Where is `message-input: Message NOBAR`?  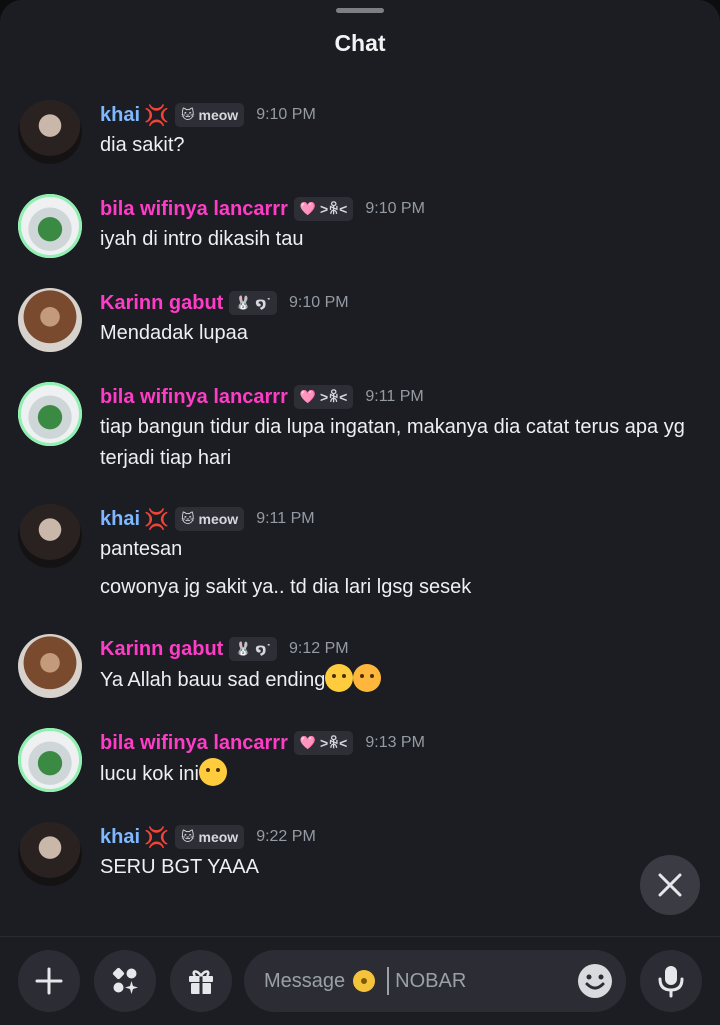 message-input: Message NOBAR is located at coordinates (435, 981).